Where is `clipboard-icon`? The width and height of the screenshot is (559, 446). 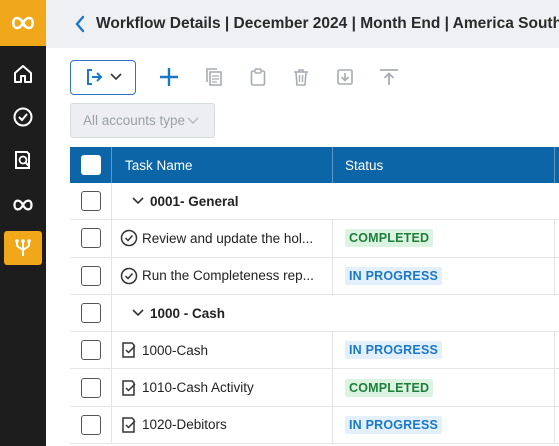
clipboard-icon is located at coordinates (258, 77).